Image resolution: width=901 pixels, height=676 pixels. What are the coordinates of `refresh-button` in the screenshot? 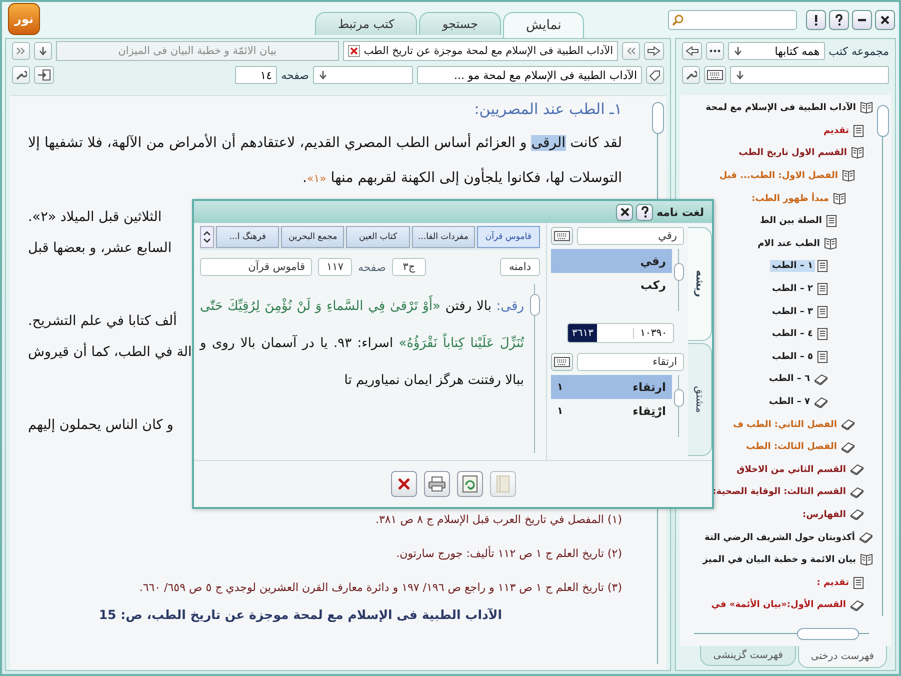 It's located at (469, 484).